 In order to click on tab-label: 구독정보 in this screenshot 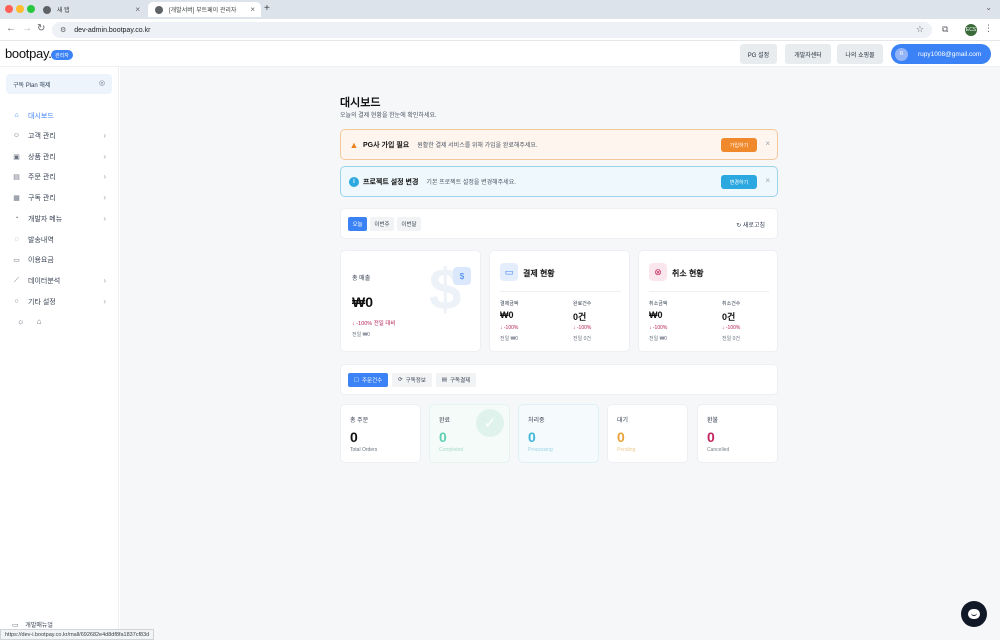, I will do `click(415, 381)`.